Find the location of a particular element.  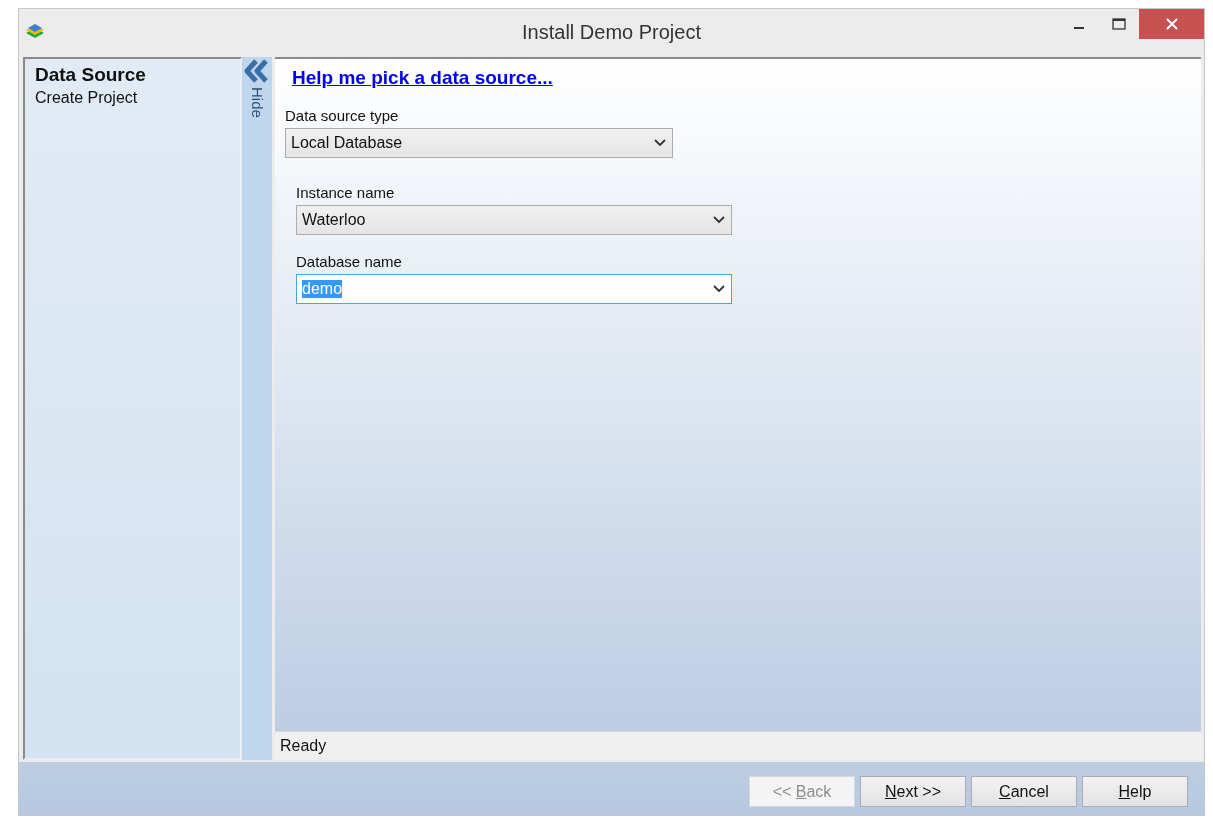

field-label: Database name is located at coordinates (349, 261).